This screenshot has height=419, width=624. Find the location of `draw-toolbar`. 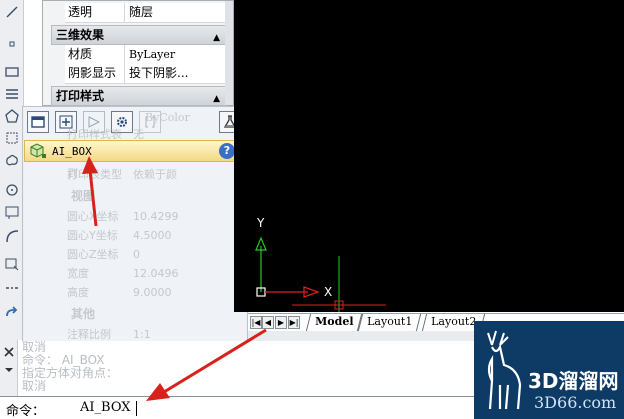

draw-toolbar is located at coordinates (12, 170).